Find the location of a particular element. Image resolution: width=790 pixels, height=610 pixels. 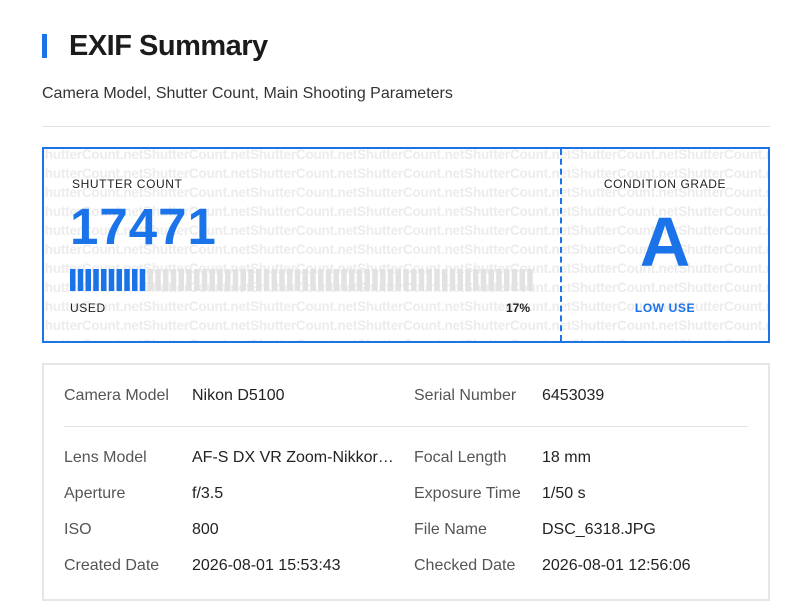

aperture-value: f/3.5 is located at coordinates (208, 493).